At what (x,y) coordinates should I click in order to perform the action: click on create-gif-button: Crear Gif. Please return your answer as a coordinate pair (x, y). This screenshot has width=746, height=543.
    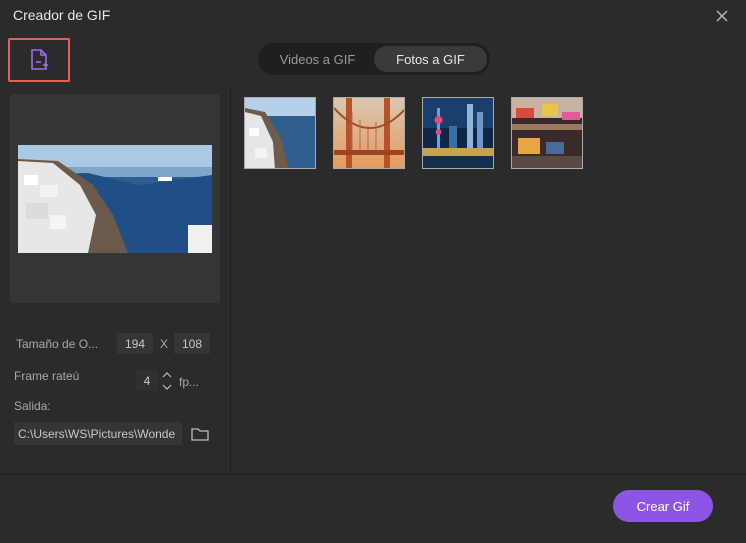
    Looking at the image, I should click on (663, 506).